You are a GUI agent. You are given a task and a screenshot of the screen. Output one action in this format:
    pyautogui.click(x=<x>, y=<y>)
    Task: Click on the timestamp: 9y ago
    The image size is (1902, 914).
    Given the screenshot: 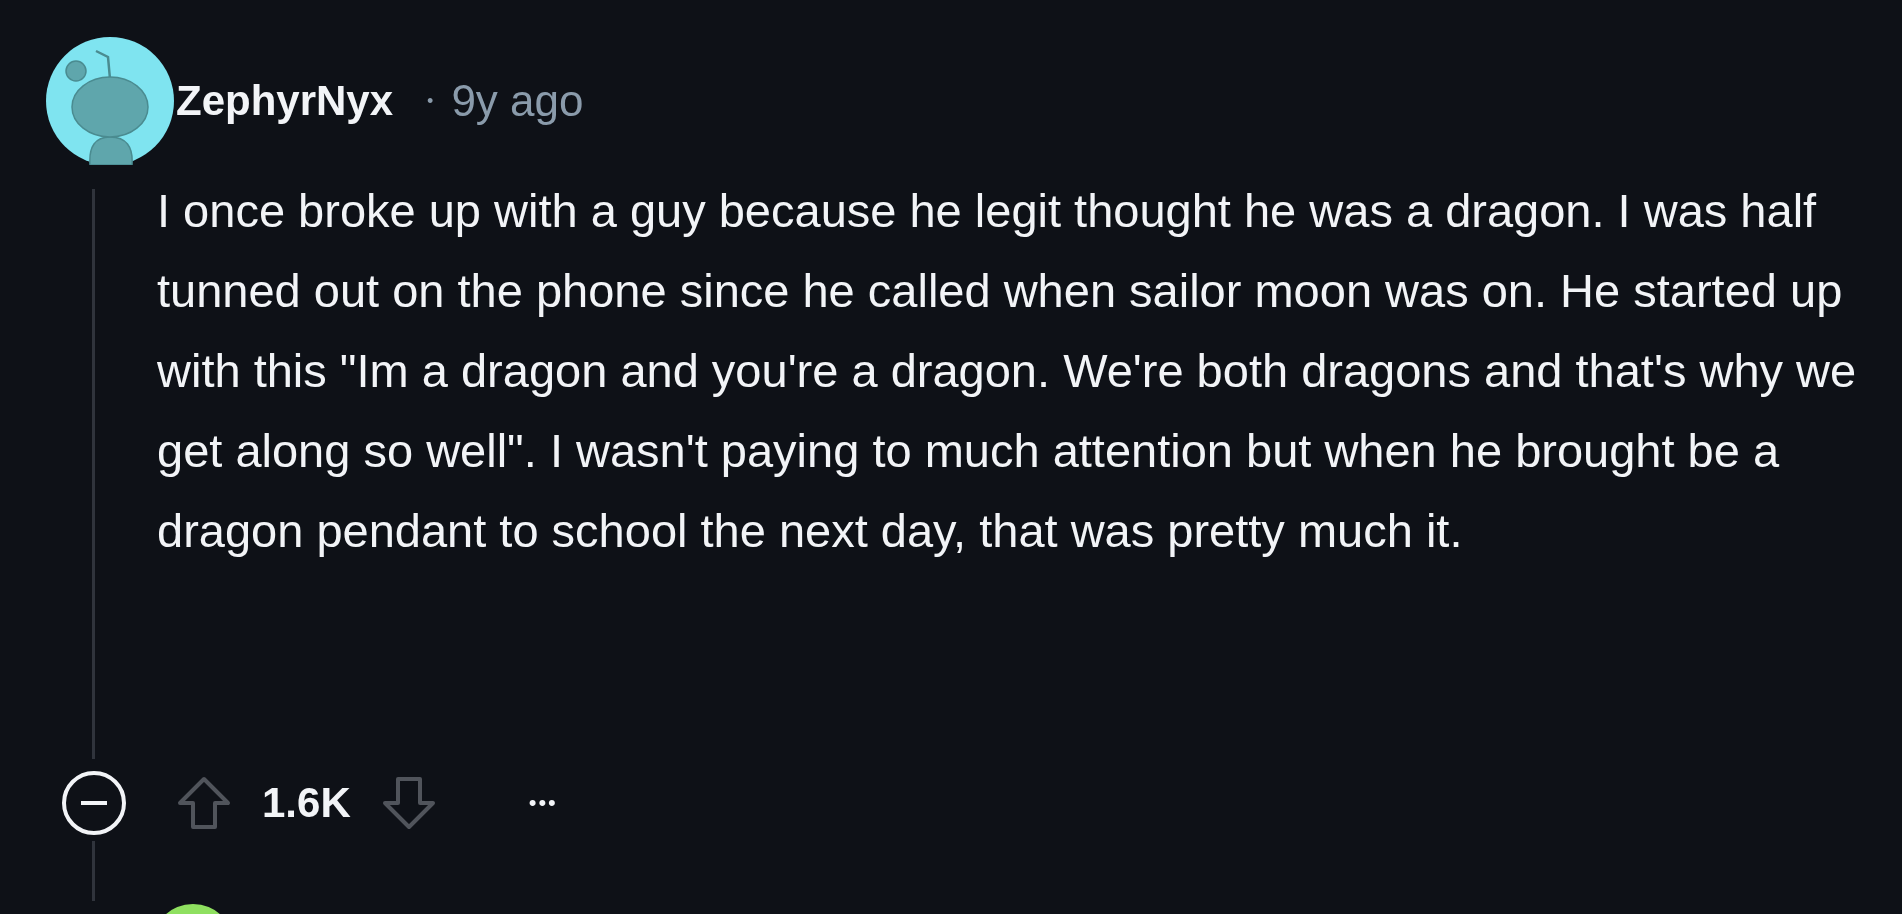 What is the action you would take?
    pyautogui.click(x=517, y=101)
    